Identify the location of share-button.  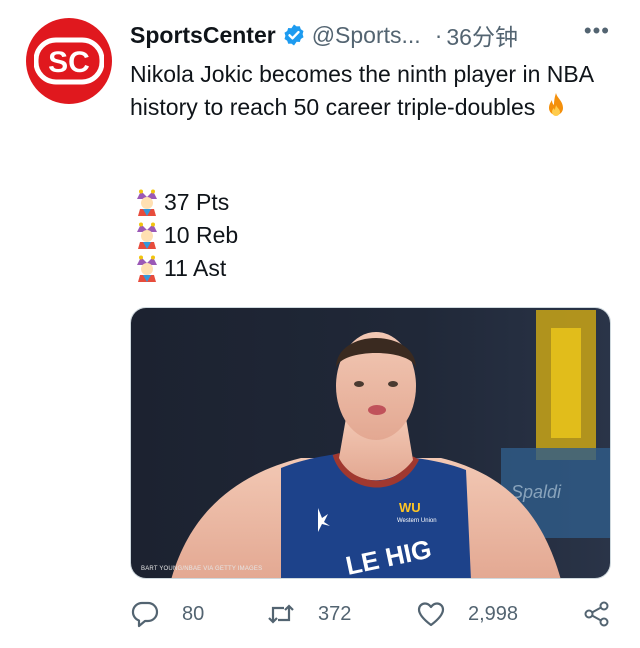
(597, 614).